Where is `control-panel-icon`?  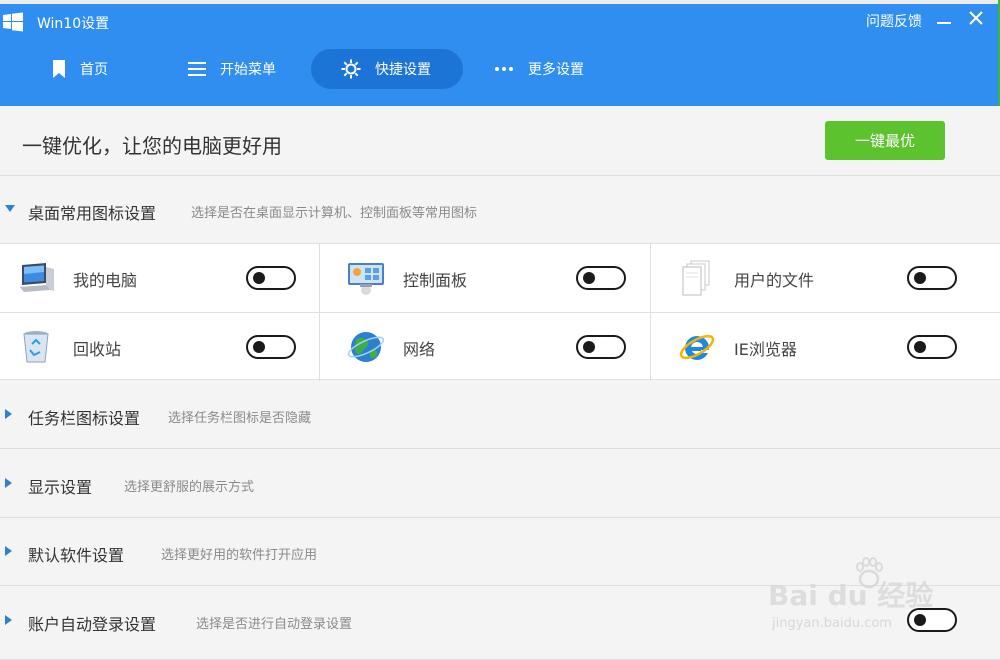
control-panel-icon is located at coordinates (366, 279).